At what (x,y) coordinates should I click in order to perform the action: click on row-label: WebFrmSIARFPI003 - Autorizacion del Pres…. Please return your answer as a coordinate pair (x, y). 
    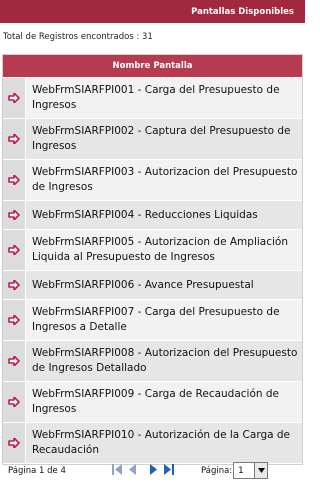
    Looking at the image, I should click on (164, 180).